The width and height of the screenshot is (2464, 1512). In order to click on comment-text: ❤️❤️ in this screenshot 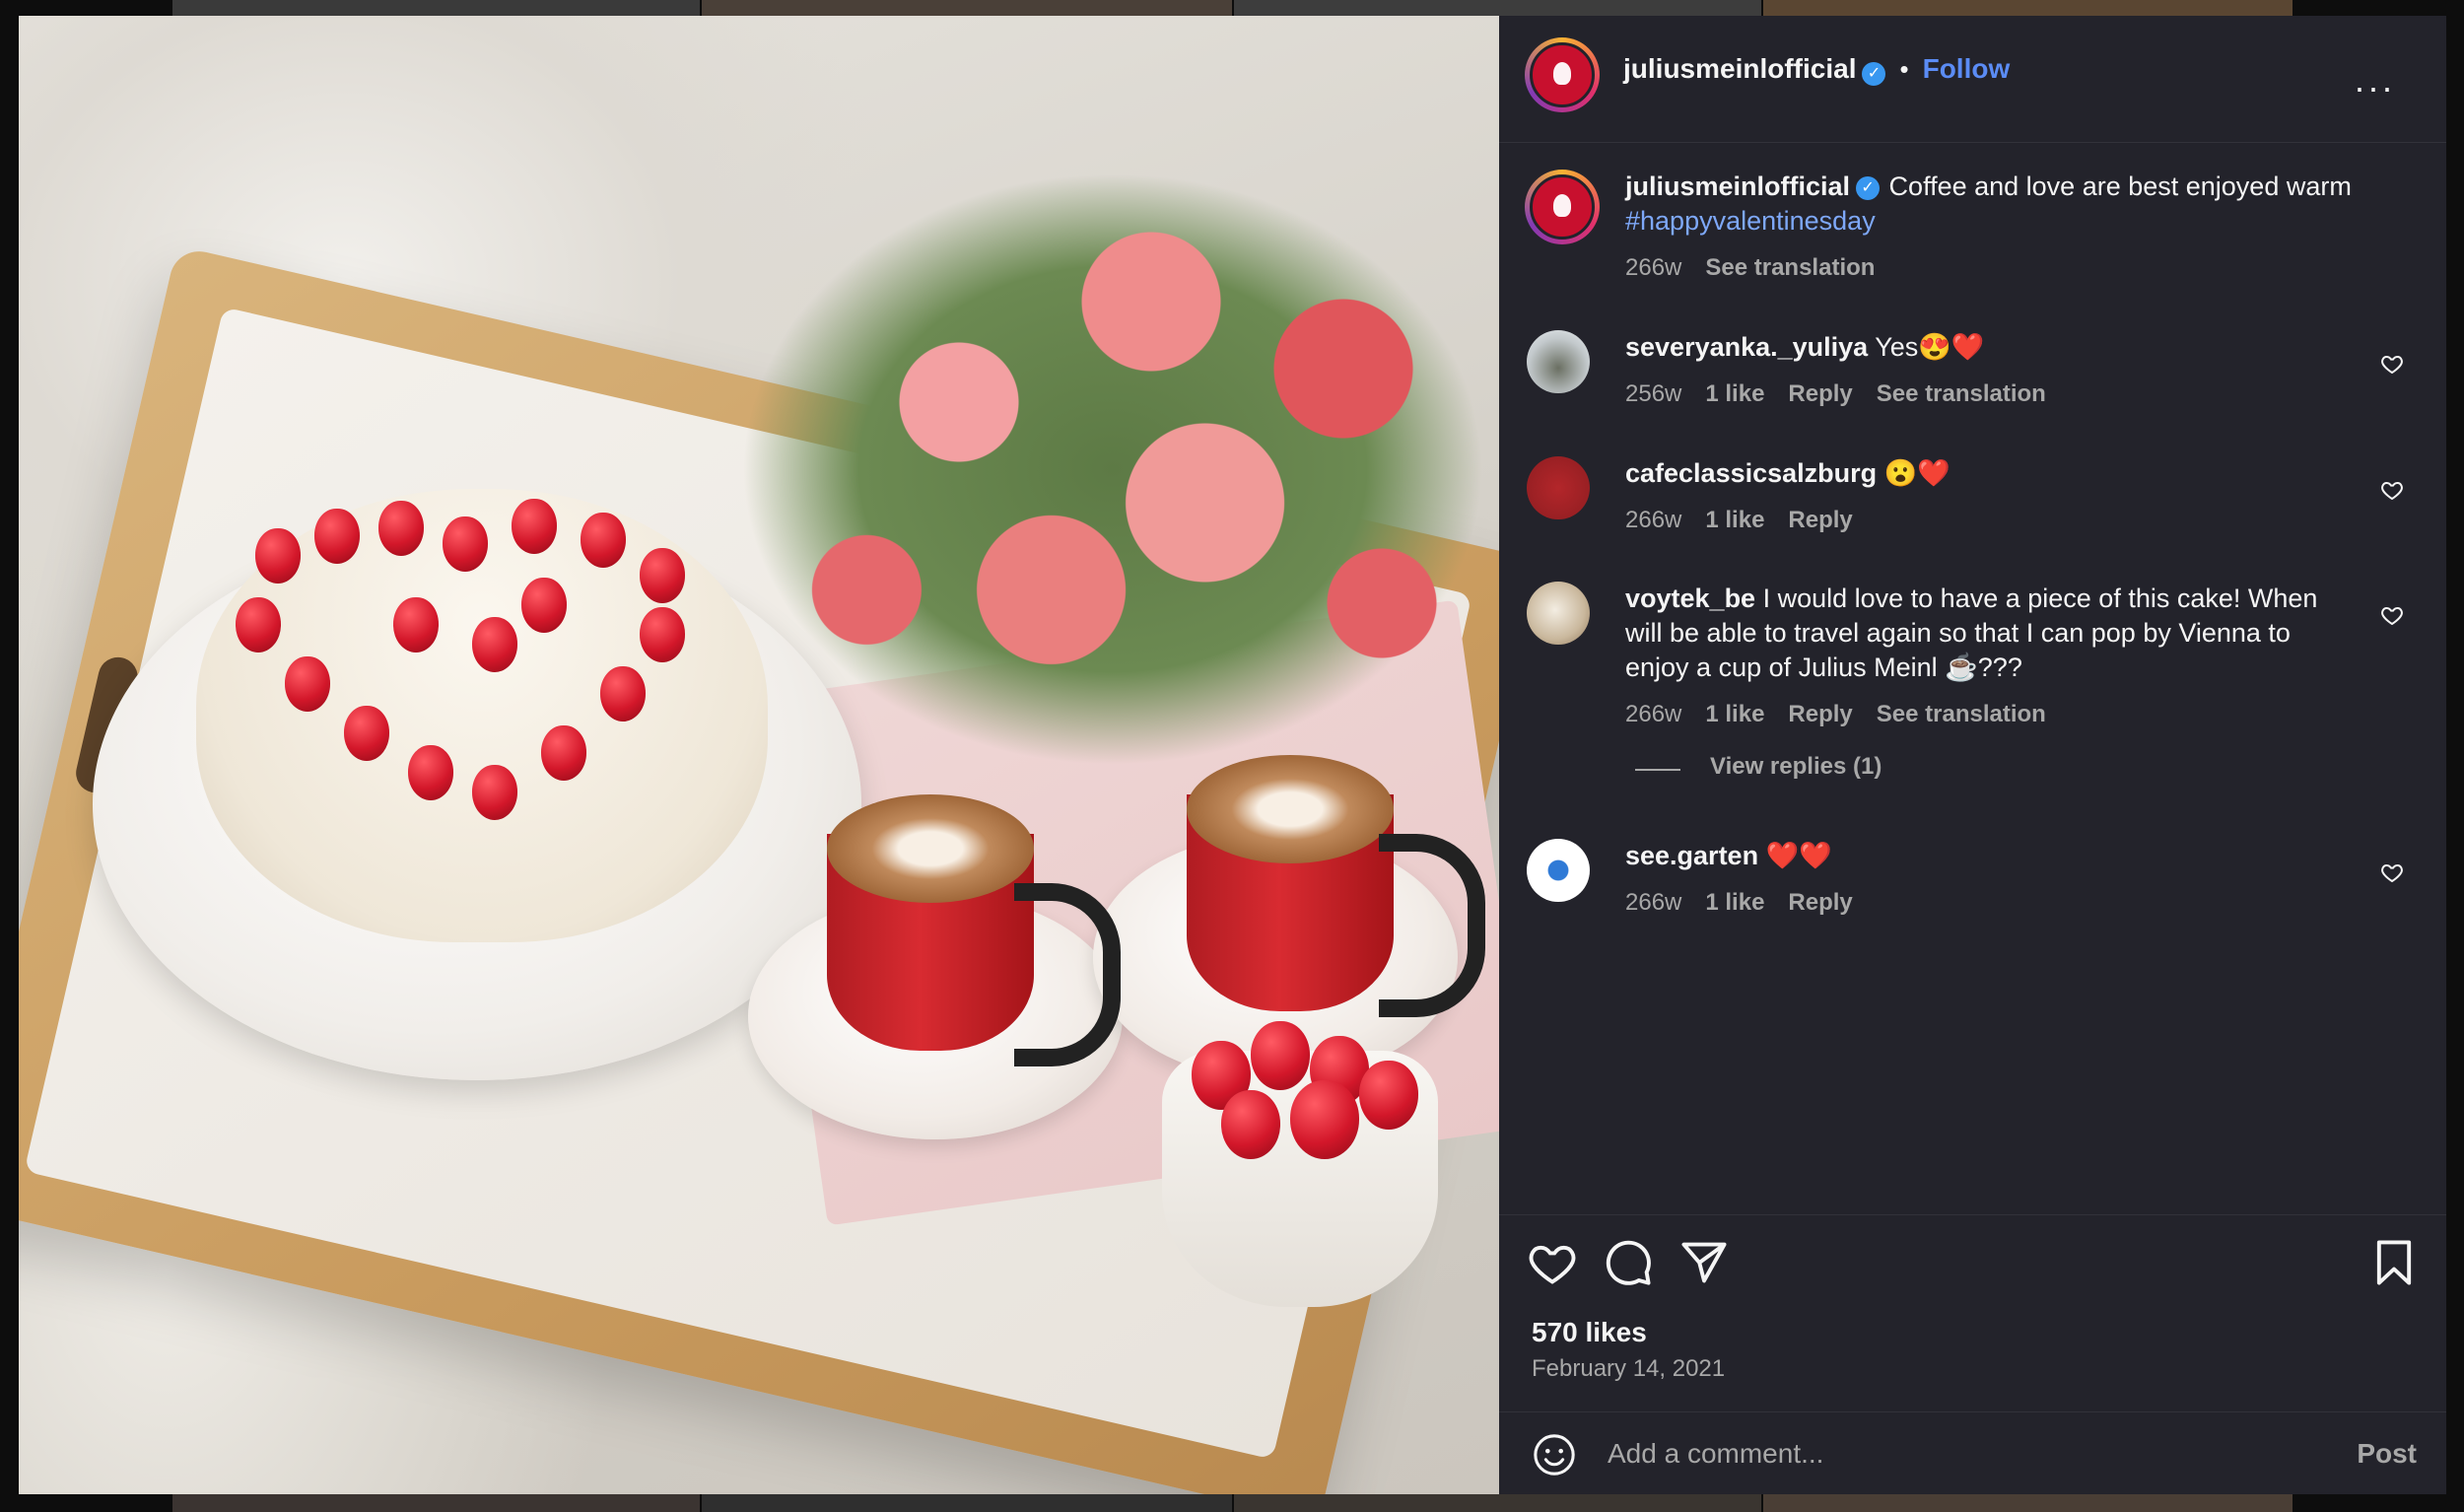, I will do `click(1795, 856)`.